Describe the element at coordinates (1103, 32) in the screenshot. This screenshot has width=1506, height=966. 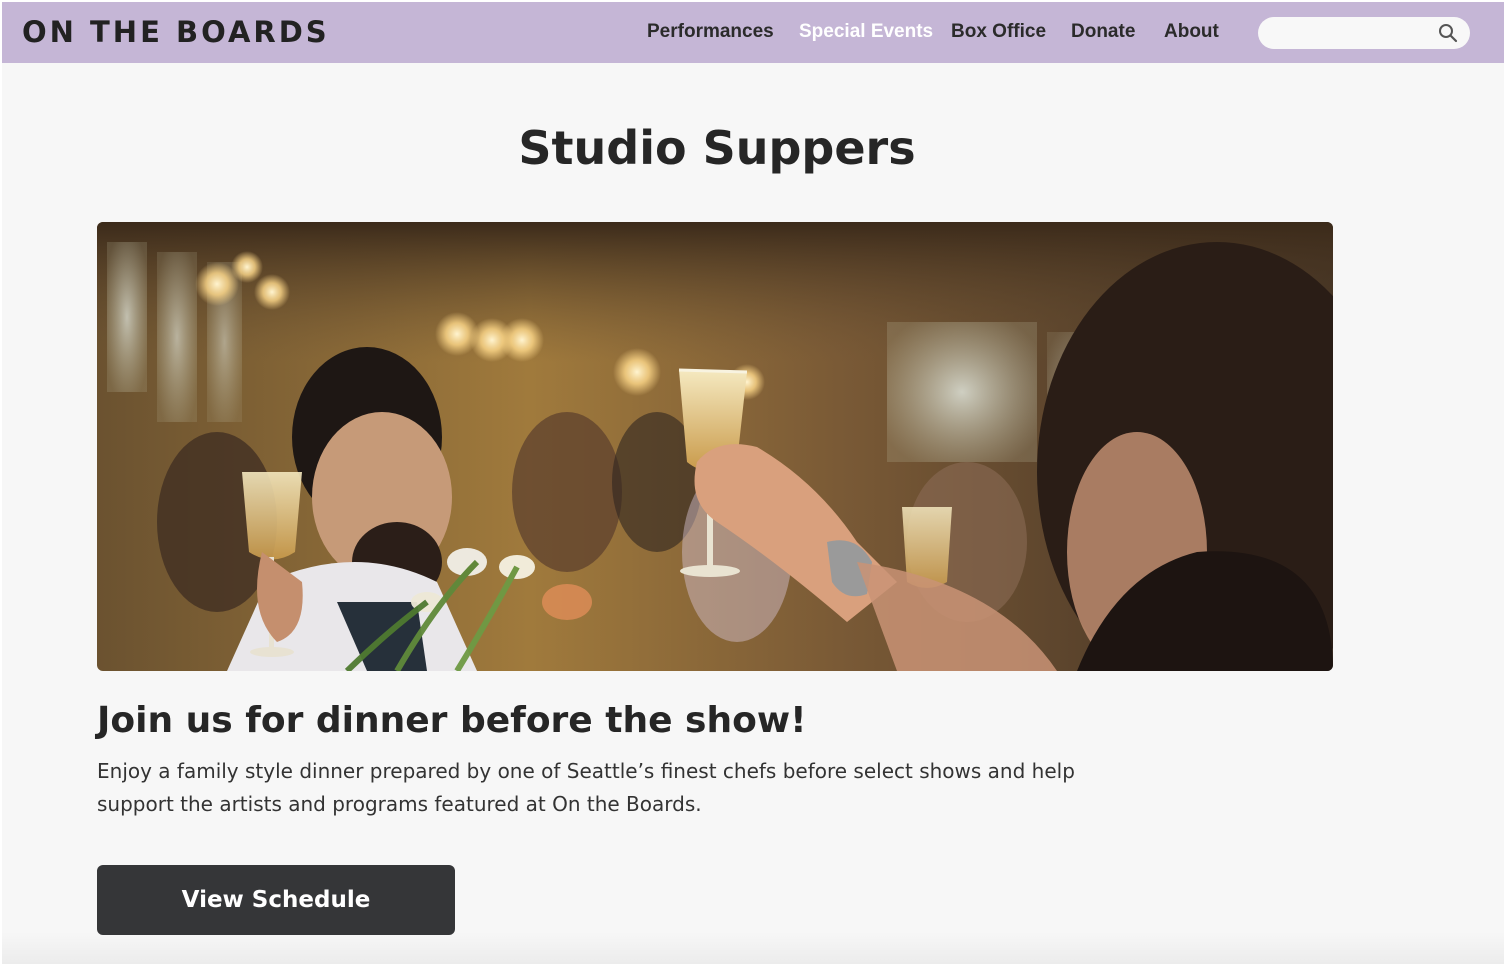
I see `nav-donate: Donate` at that location.